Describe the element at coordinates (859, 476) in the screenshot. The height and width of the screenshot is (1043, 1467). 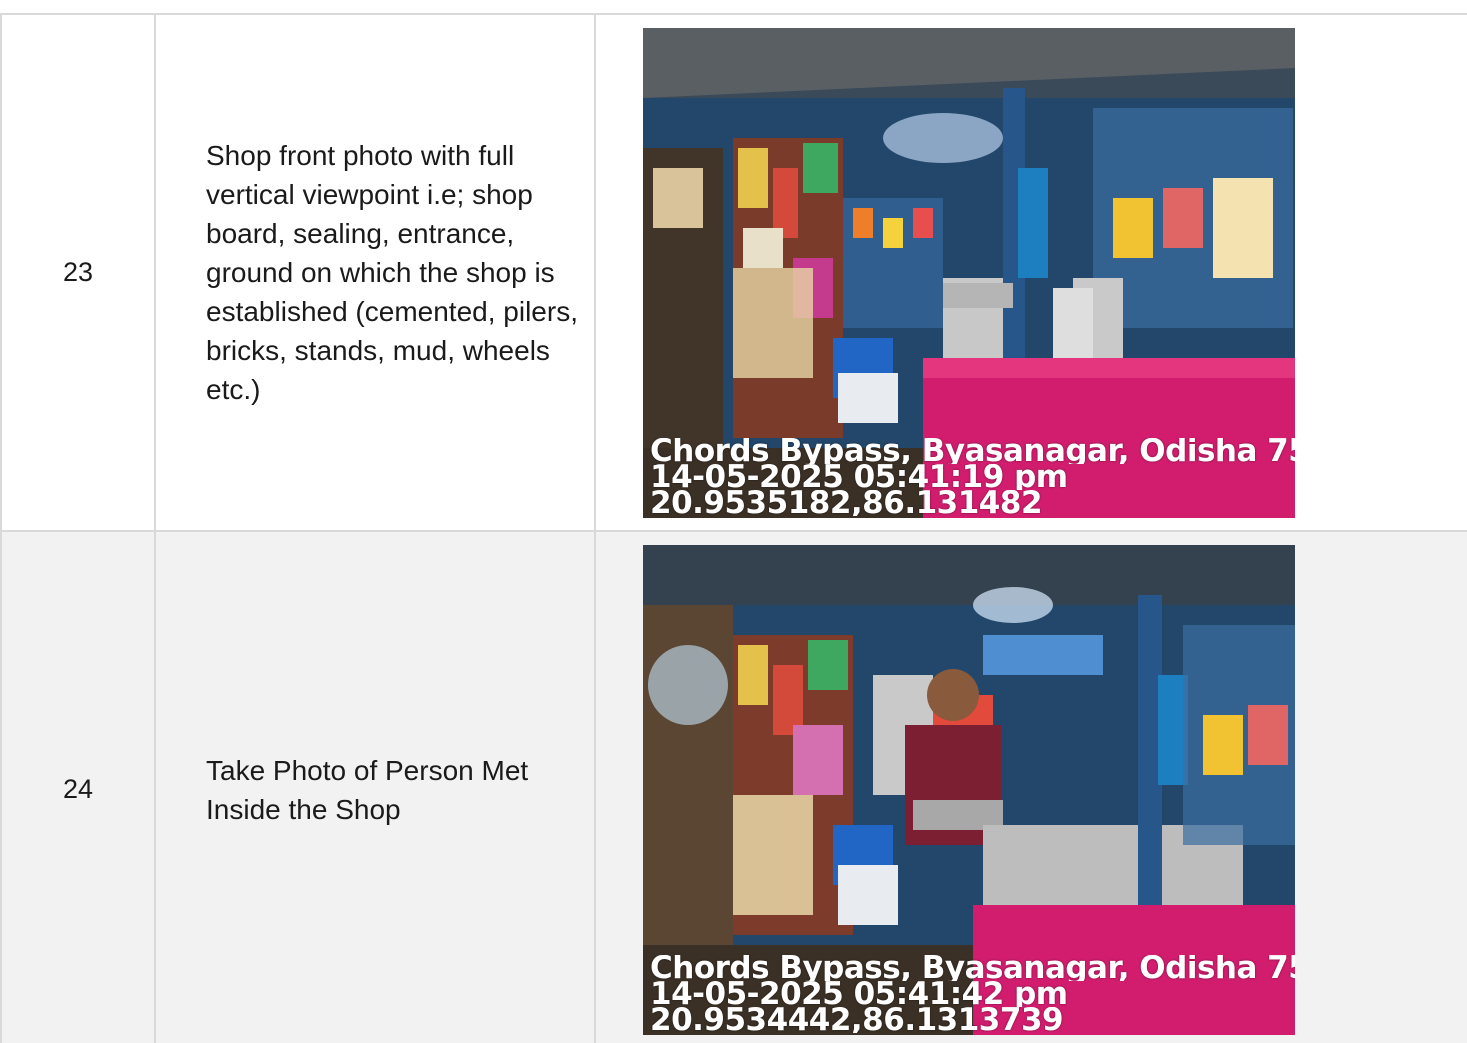
I see `stamp-datetime: 14-05-2025 05:41:19 pm` at that location.